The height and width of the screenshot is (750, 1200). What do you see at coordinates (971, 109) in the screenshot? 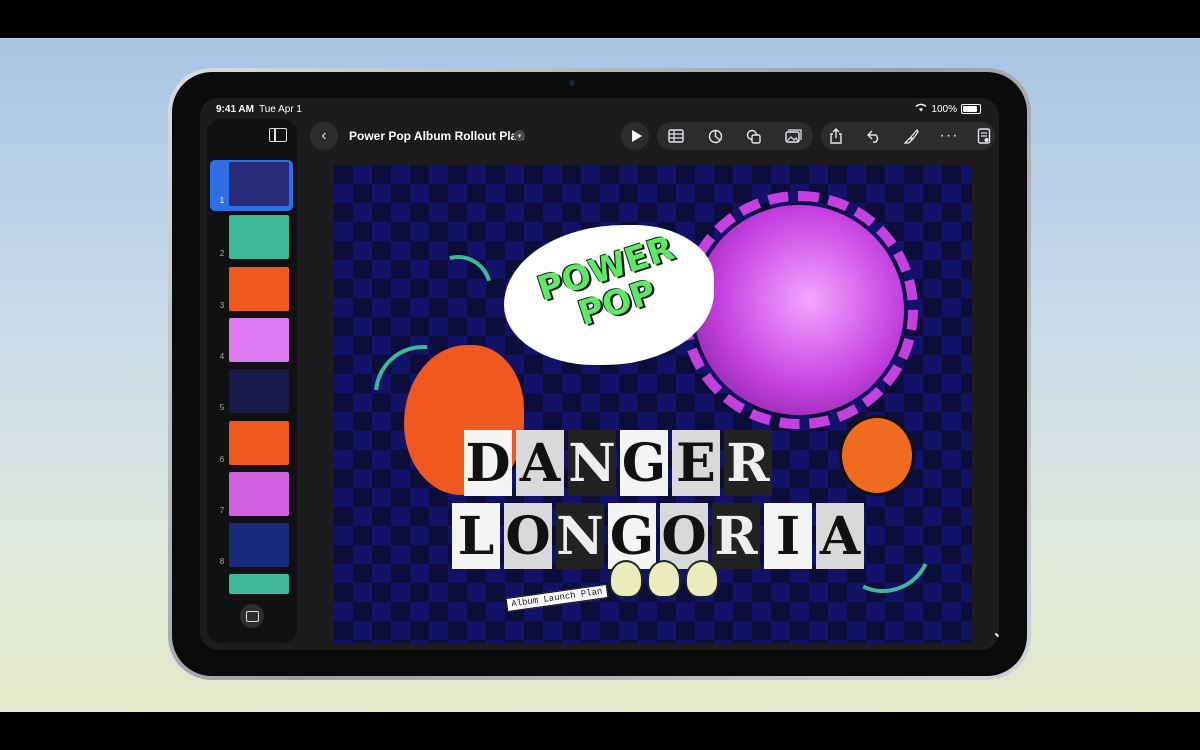
I see `battery-icon` at bounding box center [971, 109].